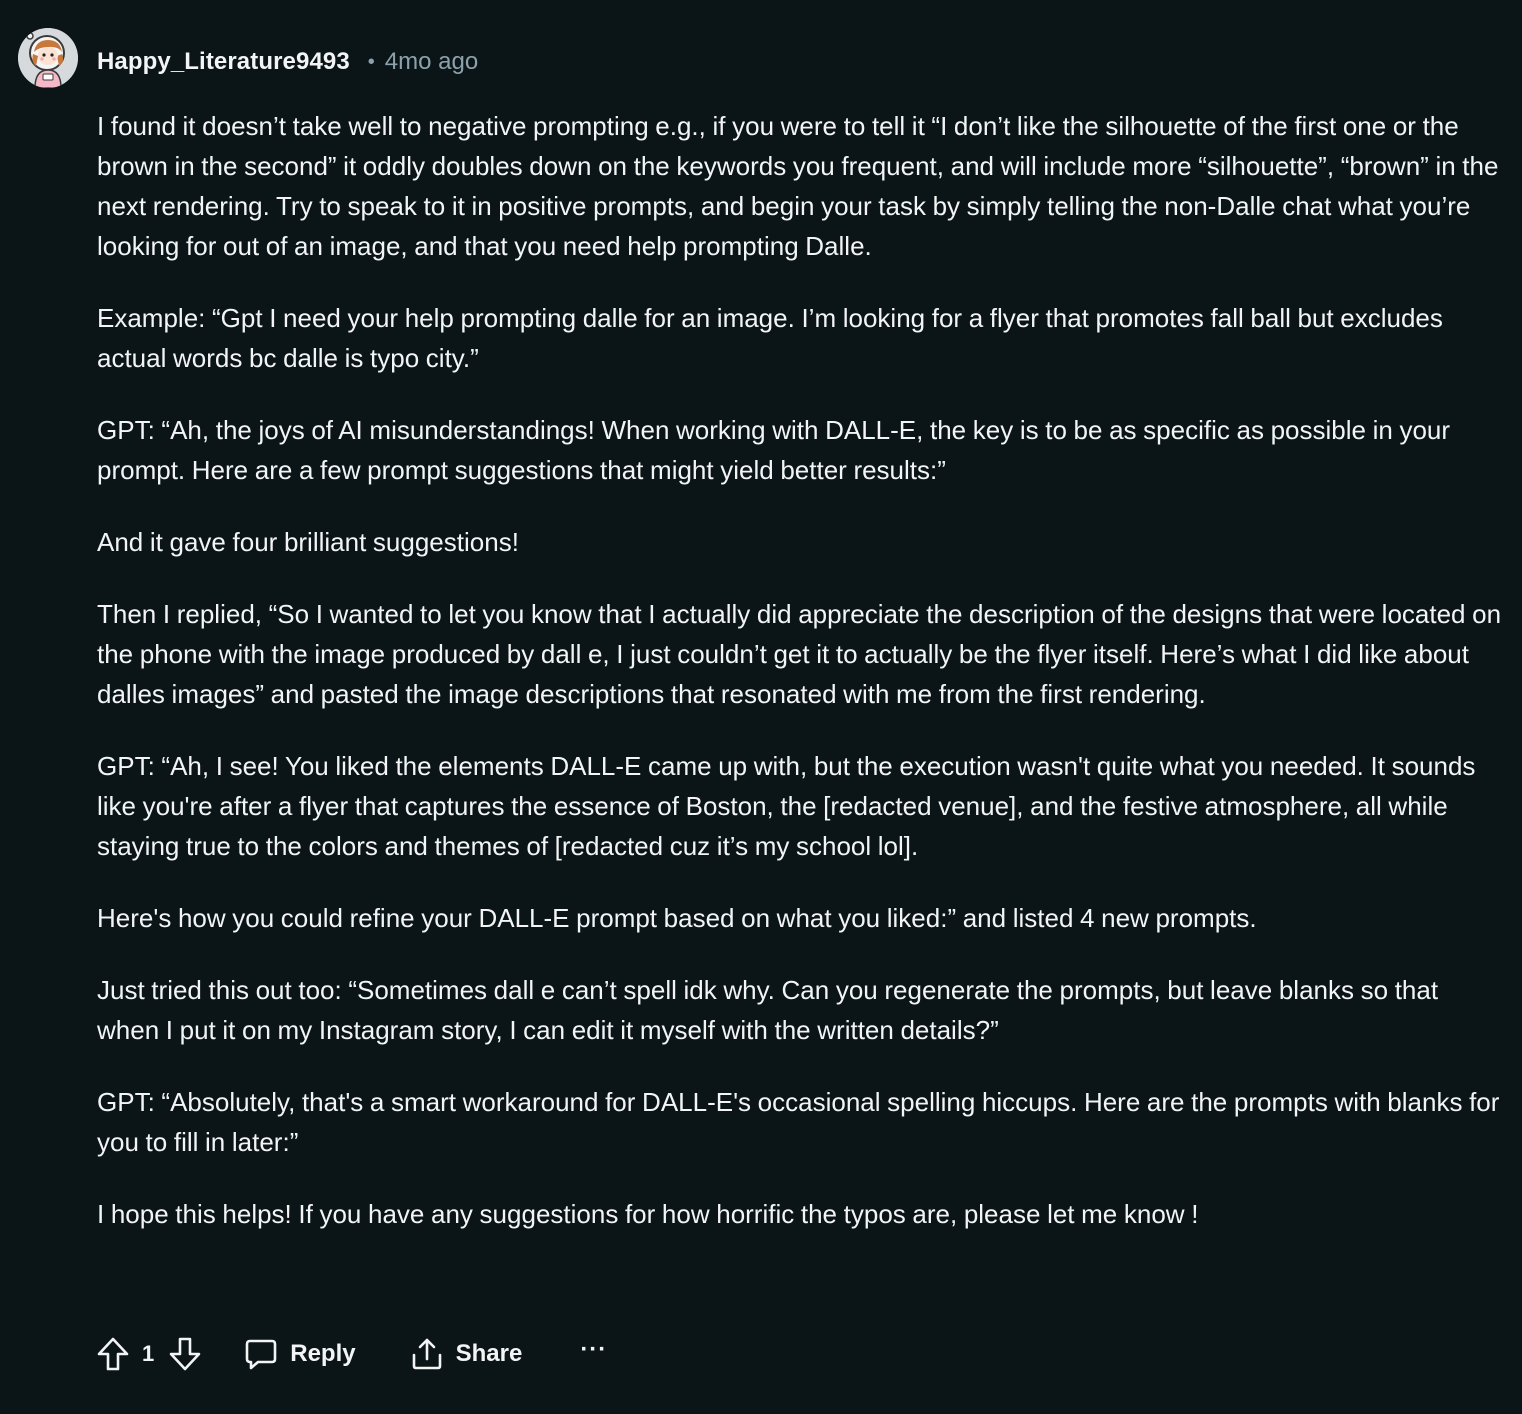 The image size is (1522, 1414). What do you see at coordinates (323, 1353) in the screenshot?
I see `reply-label: Reply` at bounding box center [323, 1353].